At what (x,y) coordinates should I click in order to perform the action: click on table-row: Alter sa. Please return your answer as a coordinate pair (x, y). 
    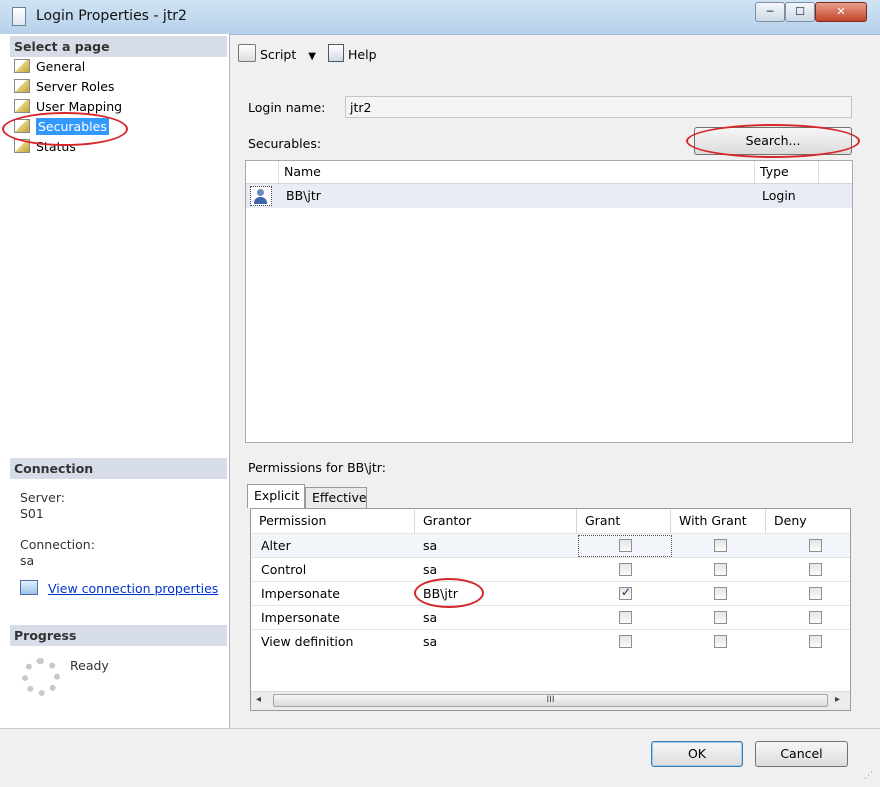
    Looking at the image, I should click on (550, 545).